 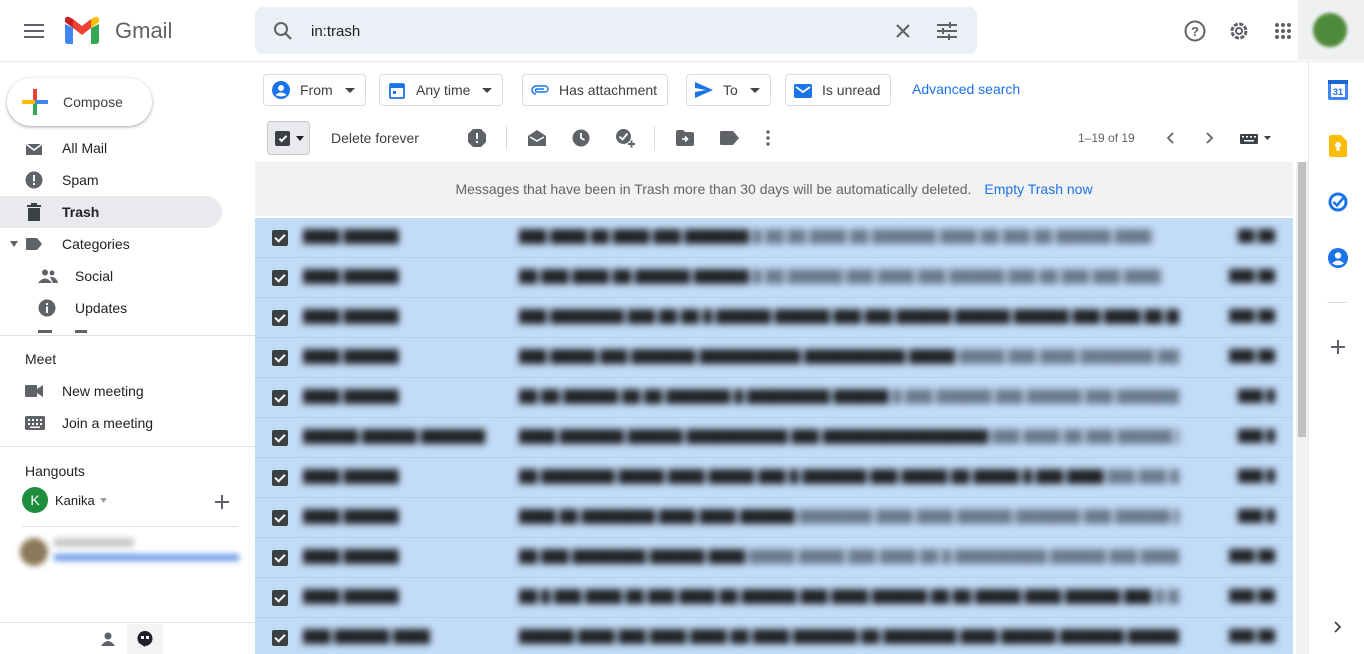 What do you see at coordinates (35, 500) in the screenshot?
I see `hangouts-user-avatar: K` at bounding box center [35, 500].